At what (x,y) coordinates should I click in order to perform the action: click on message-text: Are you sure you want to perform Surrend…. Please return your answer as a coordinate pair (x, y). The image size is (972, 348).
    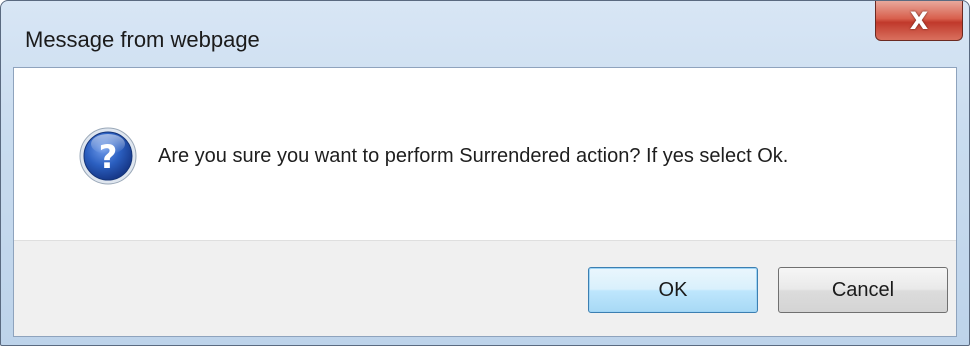
    Looking at the image, I should click on (473, 156).